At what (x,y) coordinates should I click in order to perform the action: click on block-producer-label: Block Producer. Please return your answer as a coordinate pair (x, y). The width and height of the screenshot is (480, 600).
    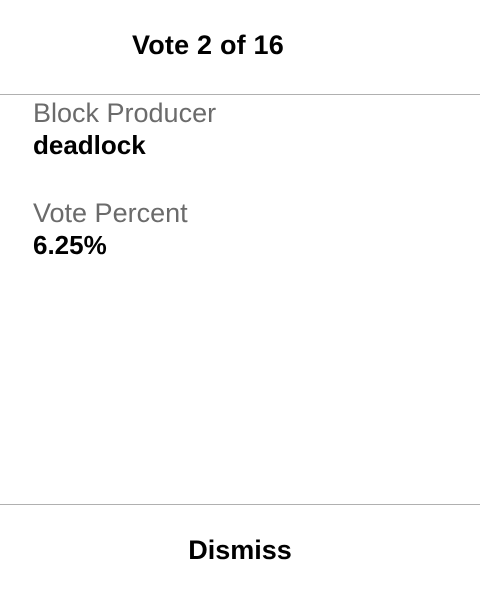
    Looking at the image, I should click on (125, 113).